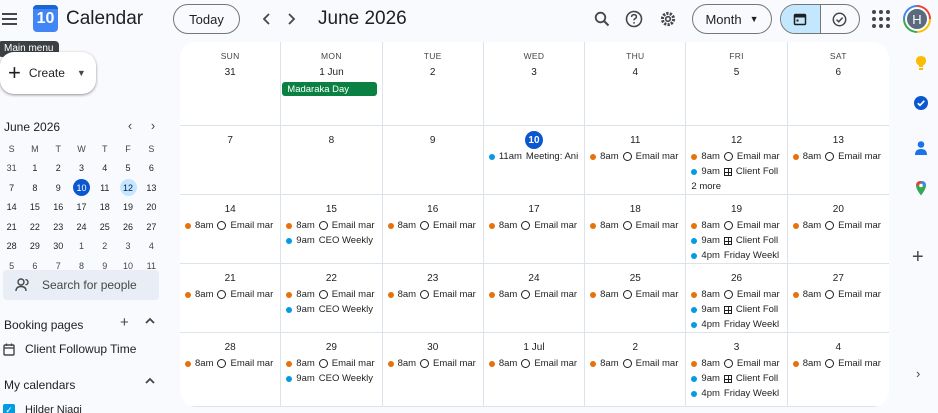  I want to click on day-cell: 8, so click(332, 160).